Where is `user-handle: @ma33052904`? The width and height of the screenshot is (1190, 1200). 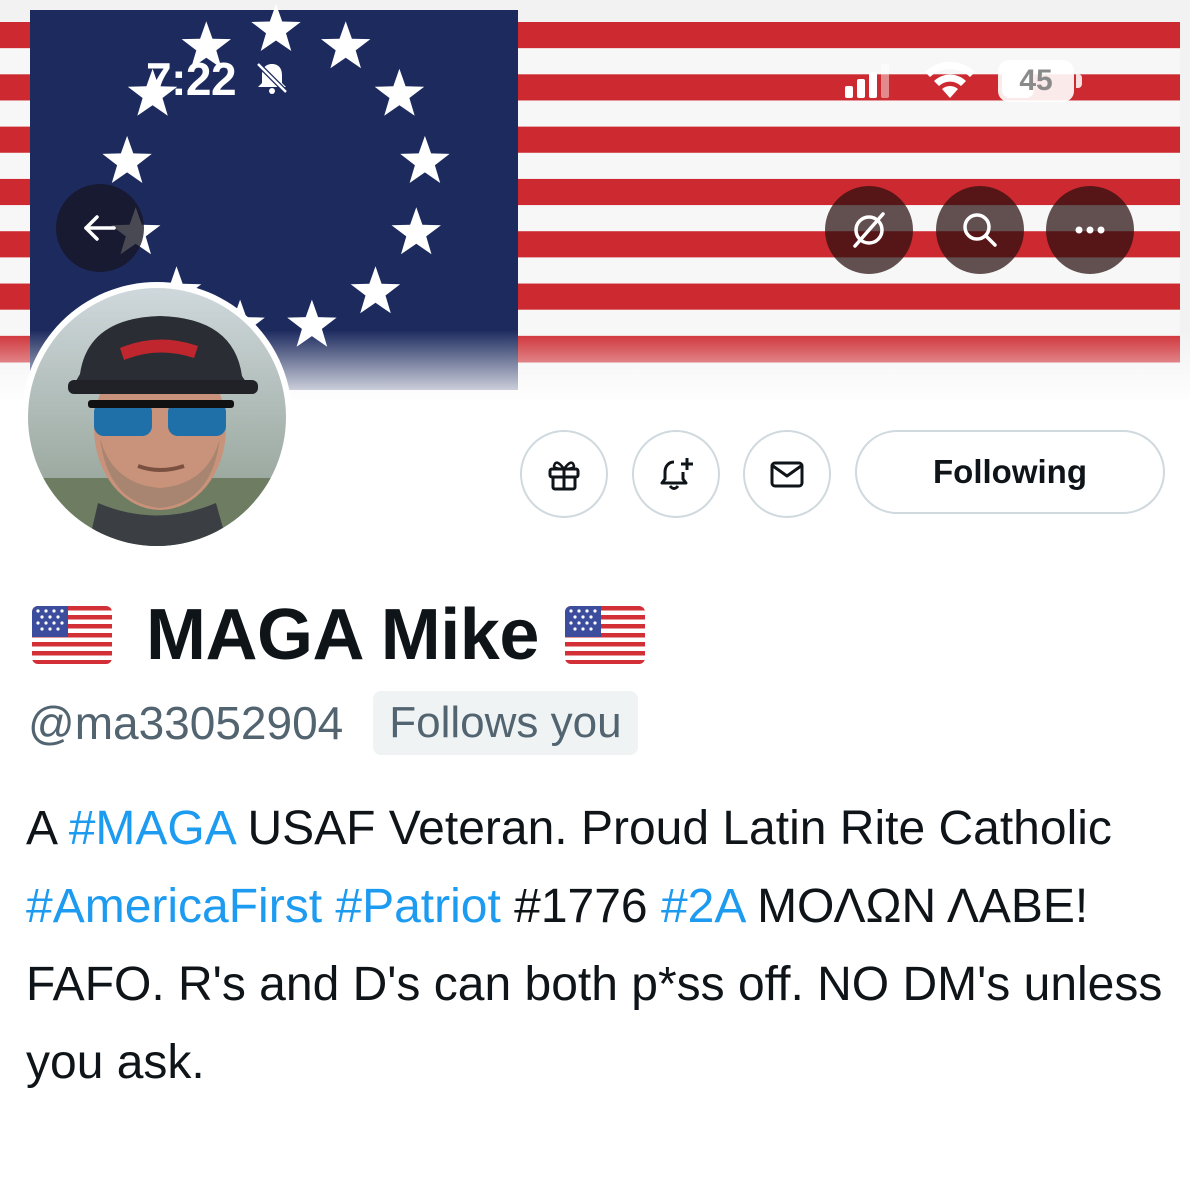
user-handle: @ma33052904 is located at coordinates (186, 723).